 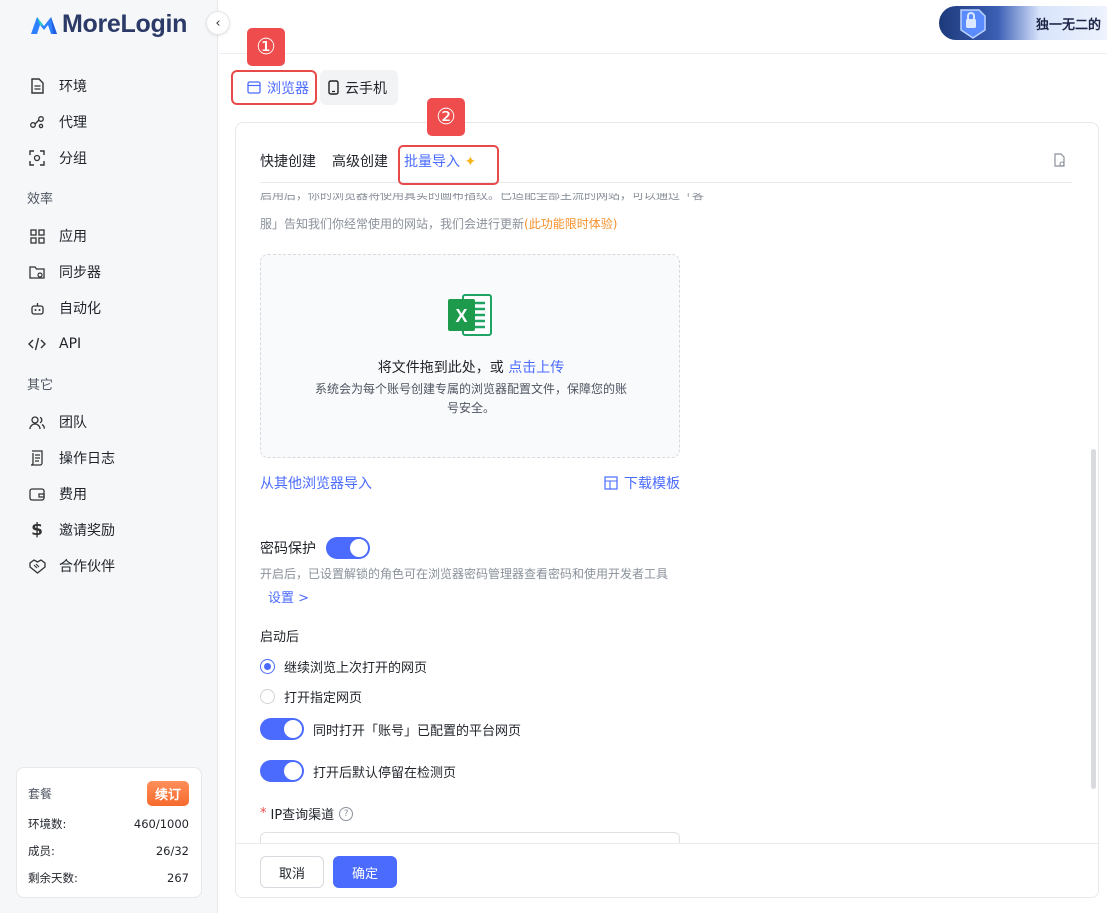 What do you see at coordinates (470, 398) in the screenshot?
I see `upload-hint: 系统会为每个账号创建专属的浏览器配置文件，保障您的账号安全。` at bounding box center [470, 398].